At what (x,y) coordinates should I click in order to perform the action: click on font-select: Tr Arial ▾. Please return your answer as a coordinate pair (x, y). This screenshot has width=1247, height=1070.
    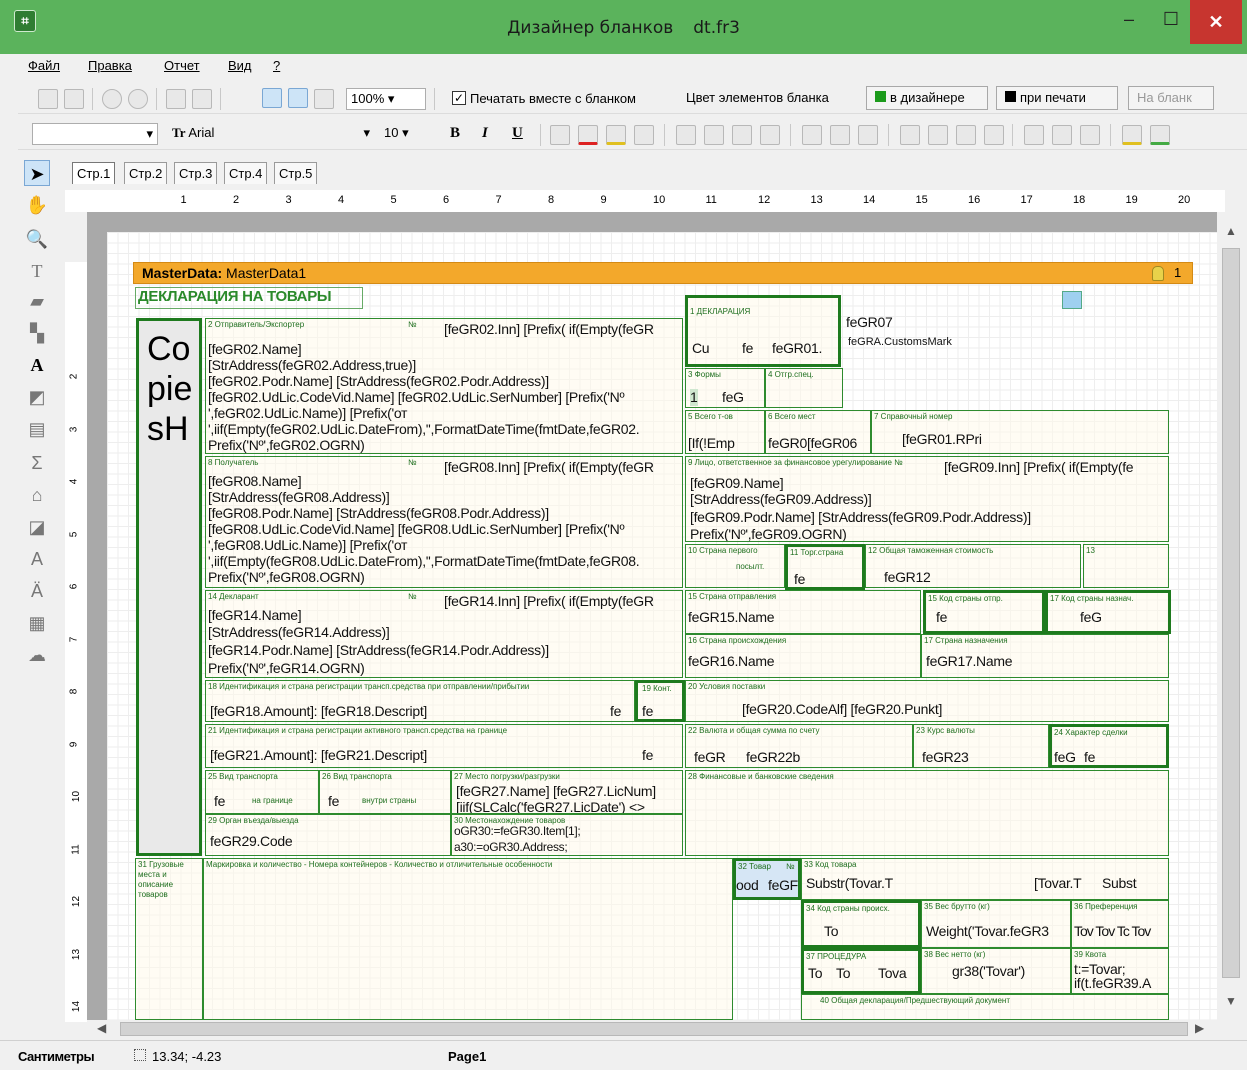
    Looking at the image, I should click on (271, 134).